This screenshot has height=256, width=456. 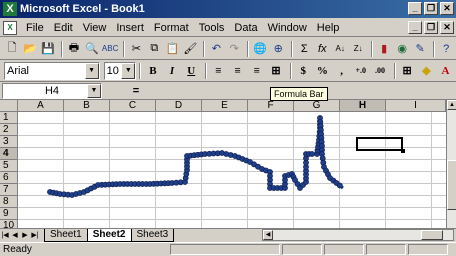 I want to click on font-size-combo: 10 ▼, so click(x=120, y=70).